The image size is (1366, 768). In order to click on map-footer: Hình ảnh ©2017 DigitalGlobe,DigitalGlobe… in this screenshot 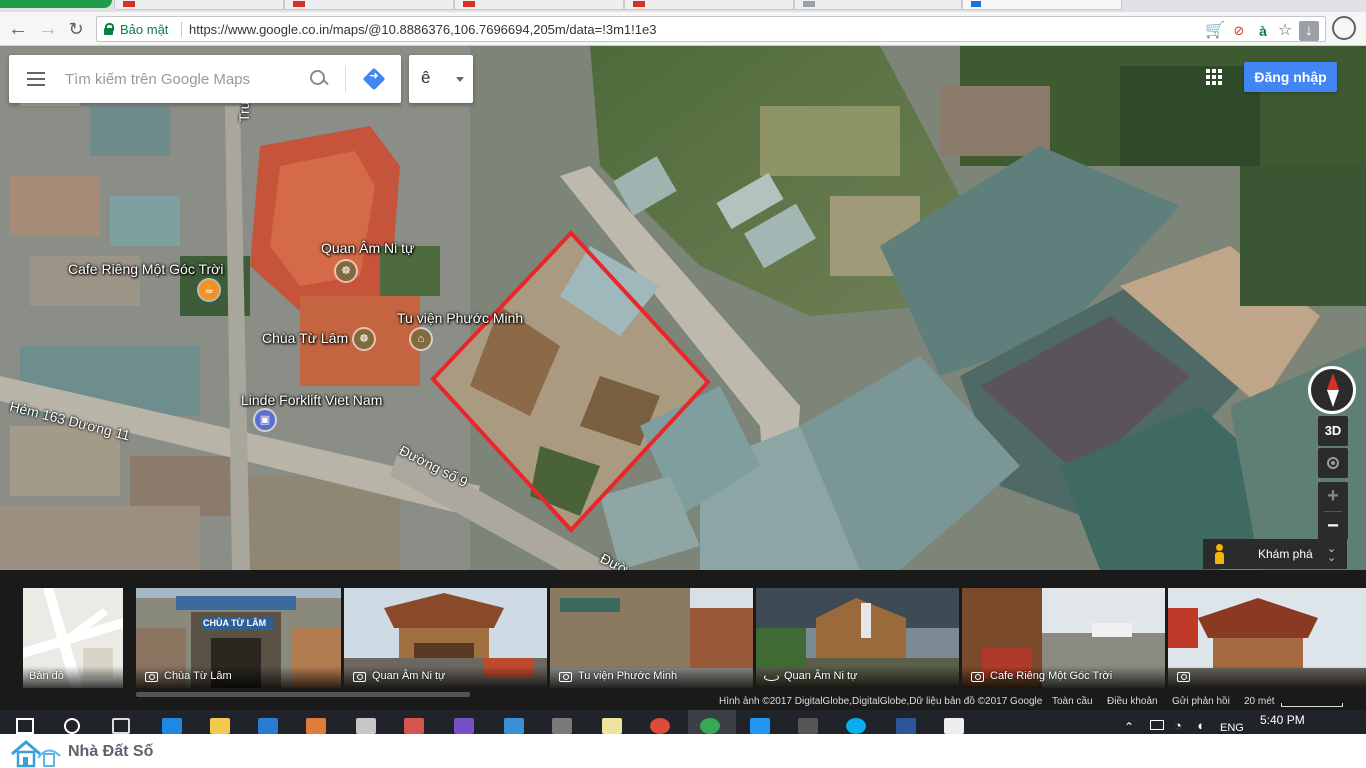, I will do `click(683, 702)`.